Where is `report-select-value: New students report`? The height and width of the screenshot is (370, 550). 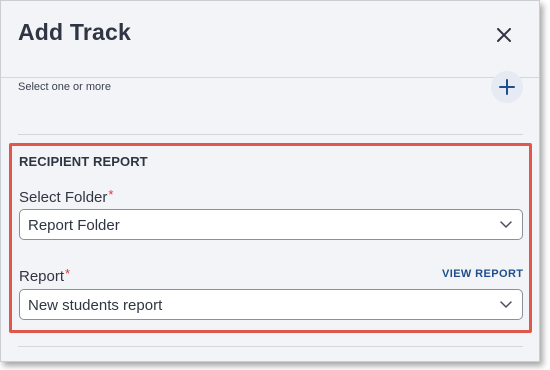 report-select-value: New students report is located at coordinates (95, 305).